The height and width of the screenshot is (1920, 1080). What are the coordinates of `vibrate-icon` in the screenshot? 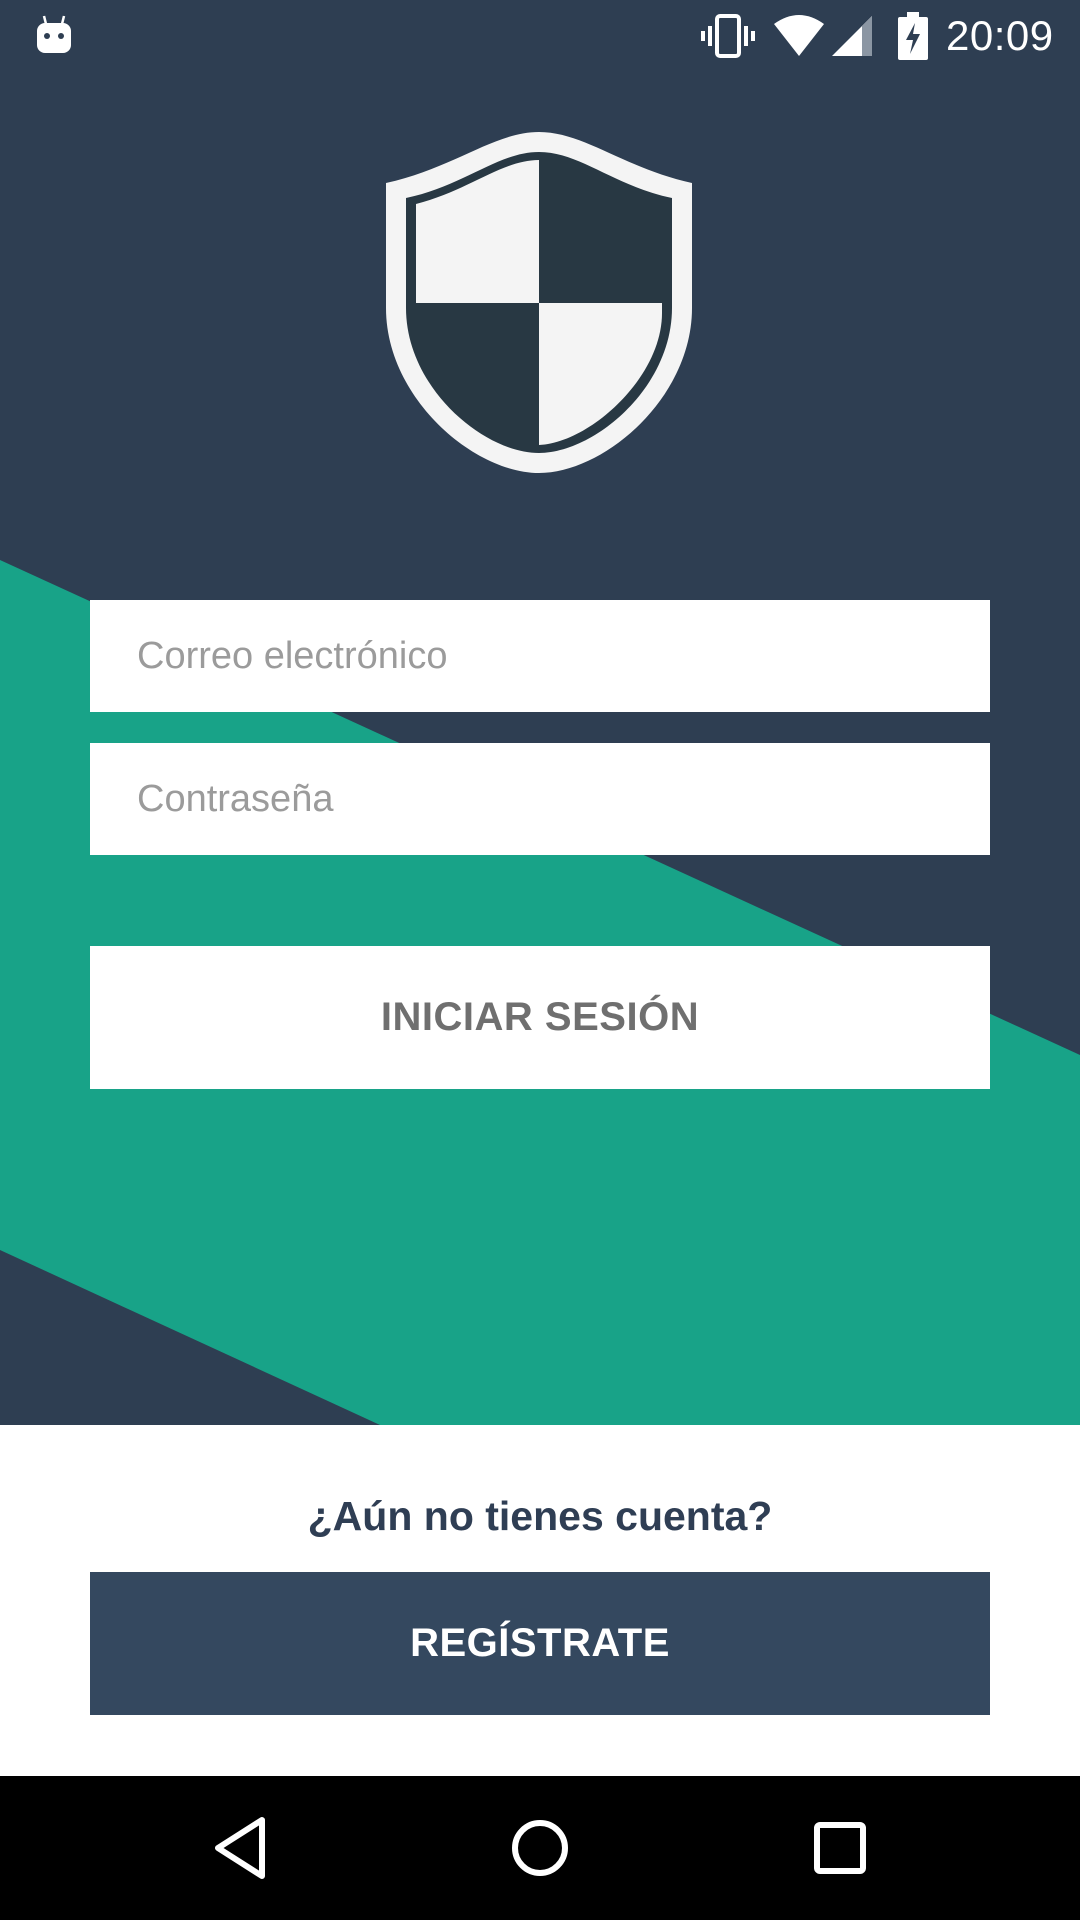 It's located at (728, 36).